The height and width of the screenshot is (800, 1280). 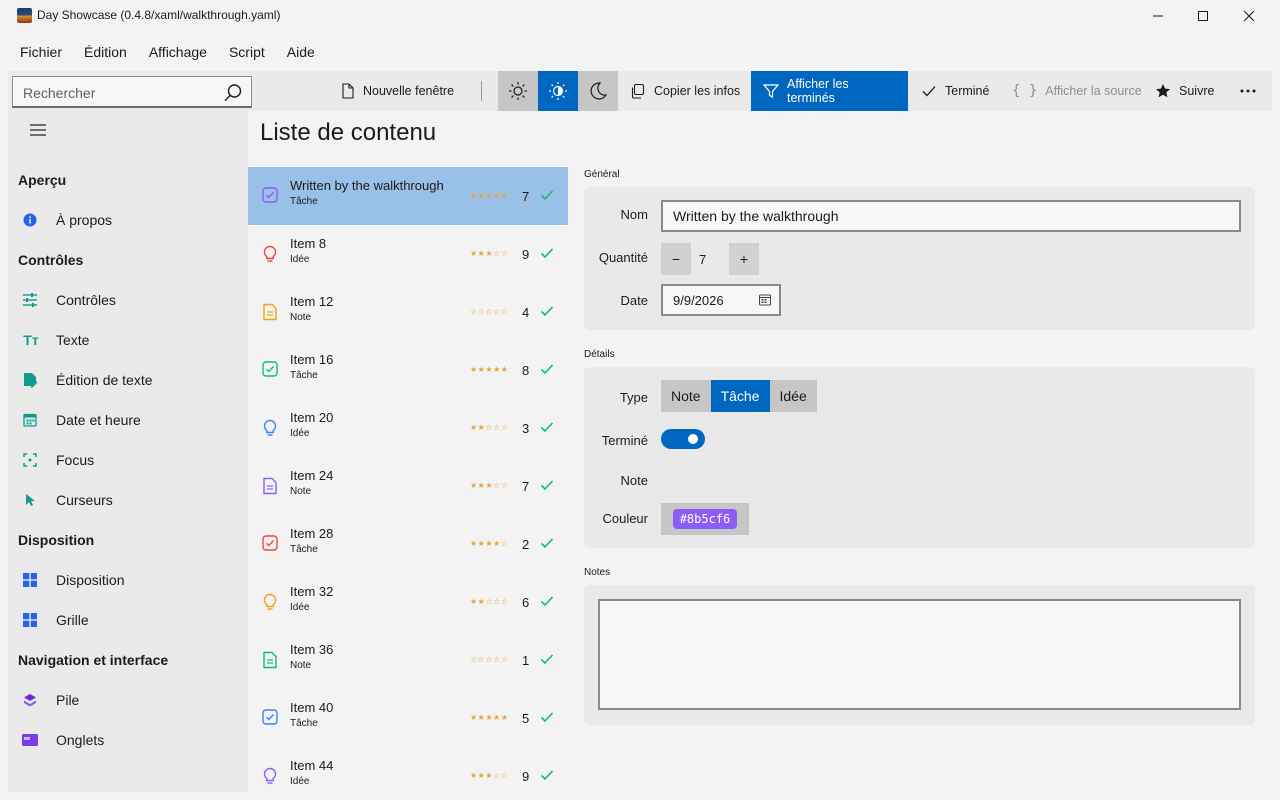 What do you see at coordinates (526, 428) in the screenshot?
I see `list-item-count: 3` at bounding box center [526, 428].